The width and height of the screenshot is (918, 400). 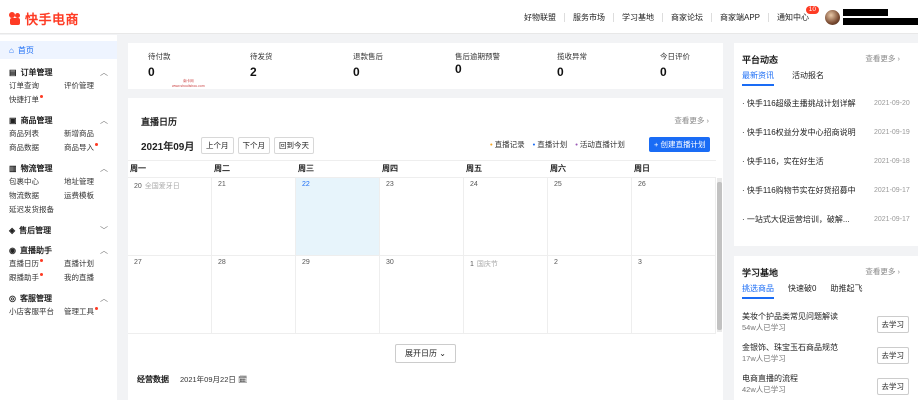 What do you see at coordinates (294, 145) in the screenshot?
I see `today-button: 回到今天` at bounding box center [294, 145].